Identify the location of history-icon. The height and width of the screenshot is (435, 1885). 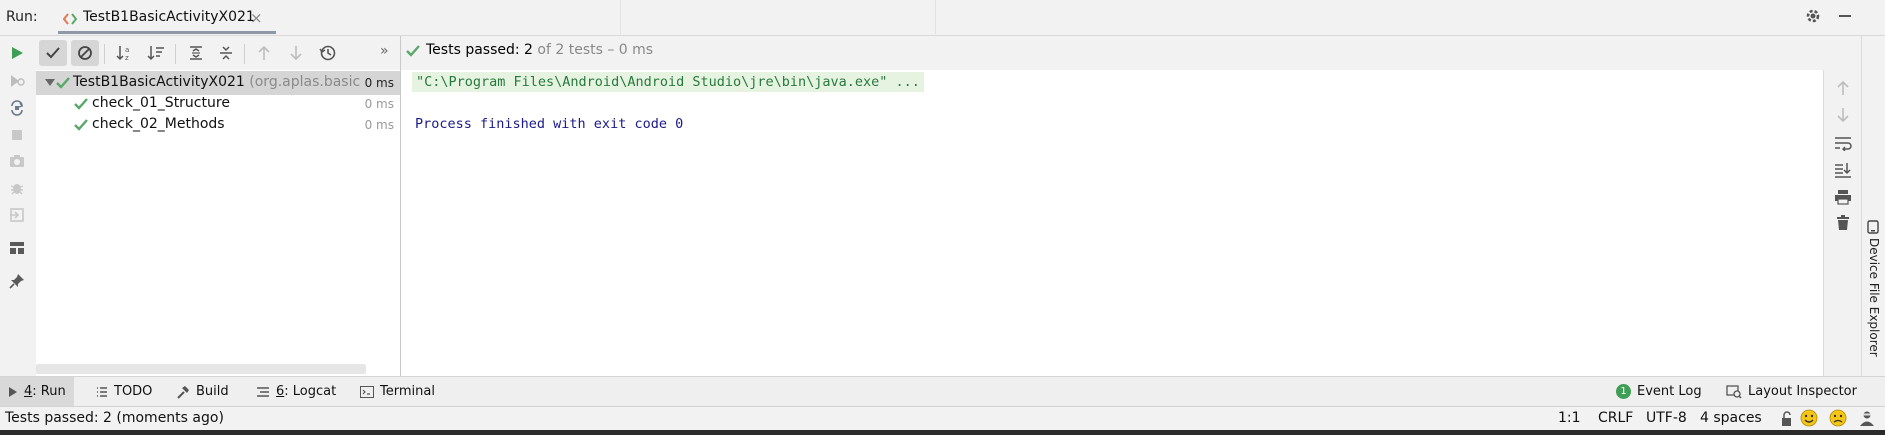
(328, 53).